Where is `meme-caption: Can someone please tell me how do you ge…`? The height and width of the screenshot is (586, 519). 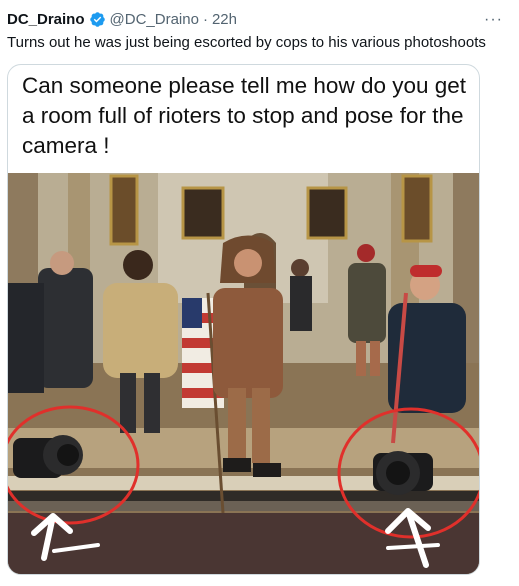
meme-caption: Can someone please tell me how do you ge… is located at coordinates (244, 115).